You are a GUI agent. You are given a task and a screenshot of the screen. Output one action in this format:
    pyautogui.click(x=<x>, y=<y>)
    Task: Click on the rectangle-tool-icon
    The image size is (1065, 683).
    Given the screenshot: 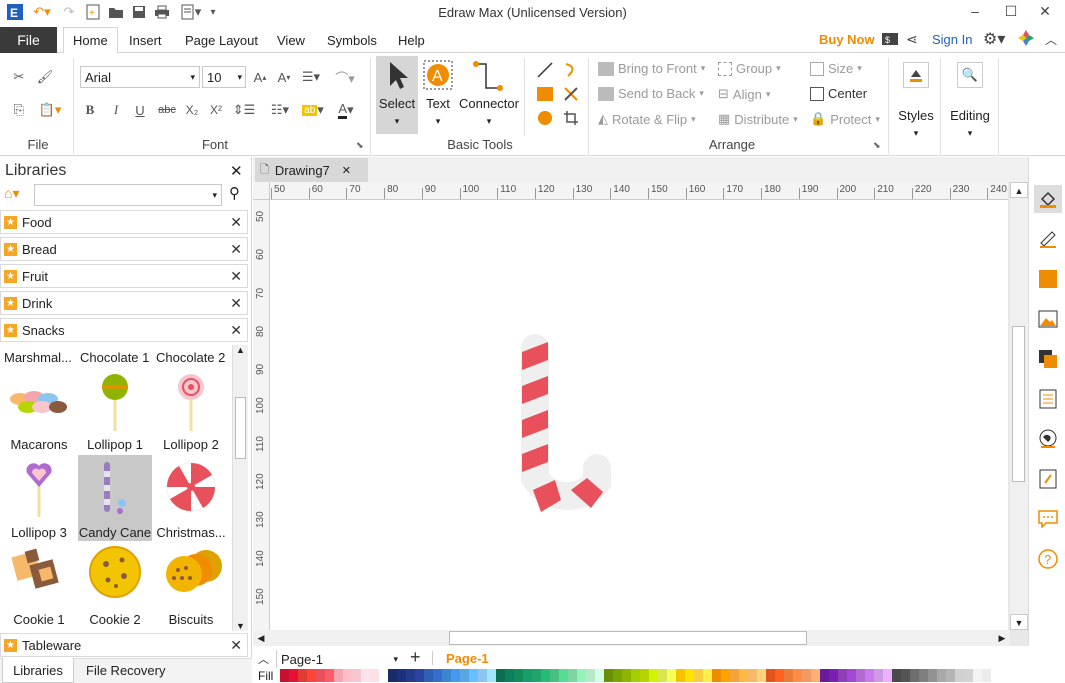 What is the action you would take?
    pyautogui.click(x=545, y=94)
    